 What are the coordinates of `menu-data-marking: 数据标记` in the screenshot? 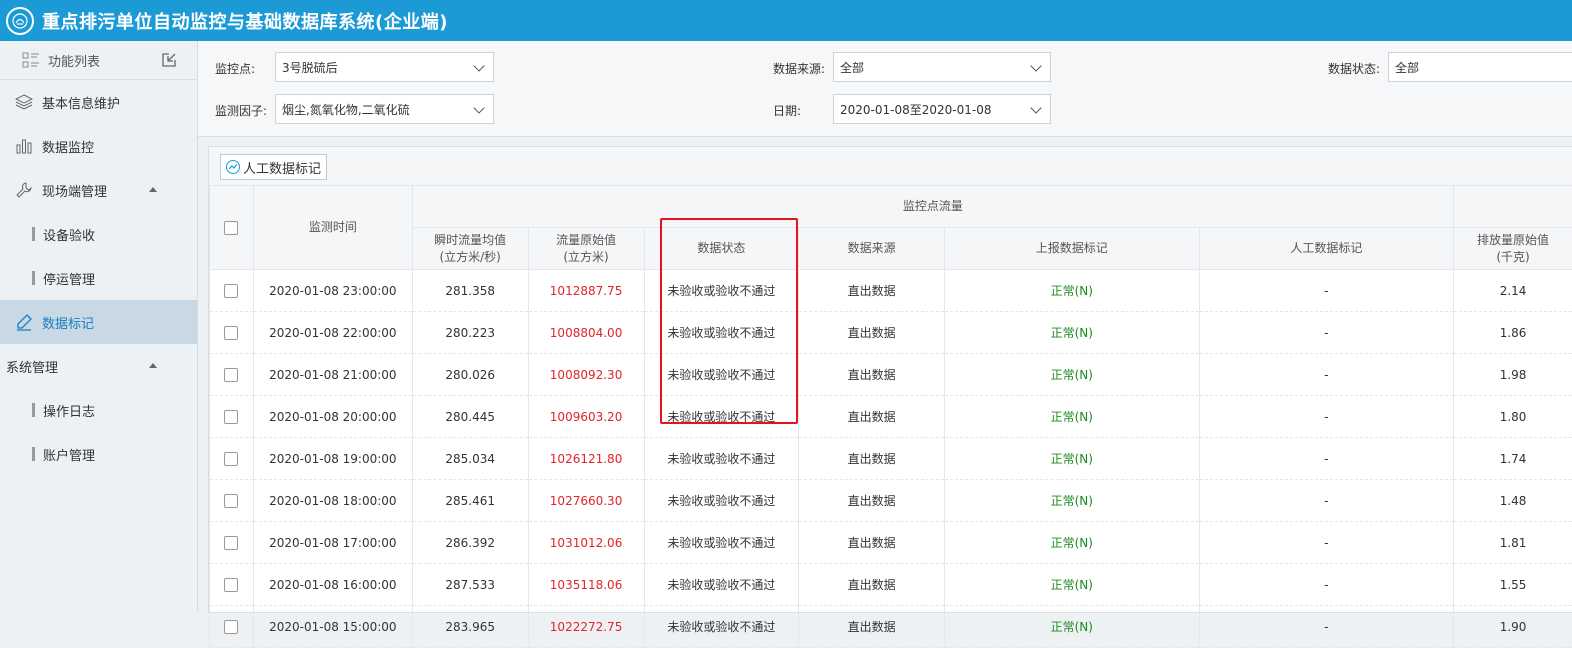 It's located at (98, 322).